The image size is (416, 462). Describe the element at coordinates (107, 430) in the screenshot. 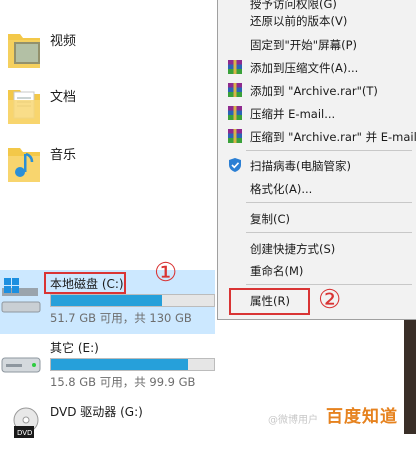

I see `drive-g: DVD DVD 驱动器 (G:)` at that location.